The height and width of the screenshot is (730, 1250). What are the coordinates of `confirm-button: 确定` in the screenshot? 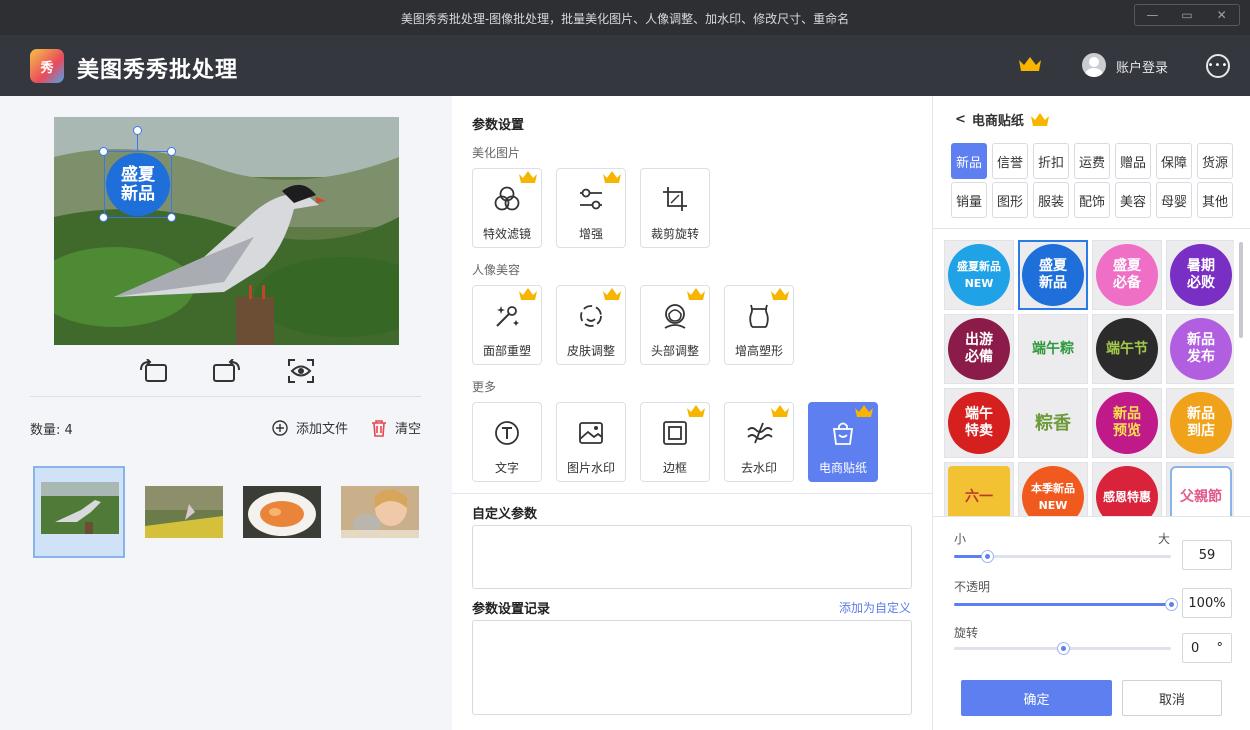 It's located at (1036, 698).